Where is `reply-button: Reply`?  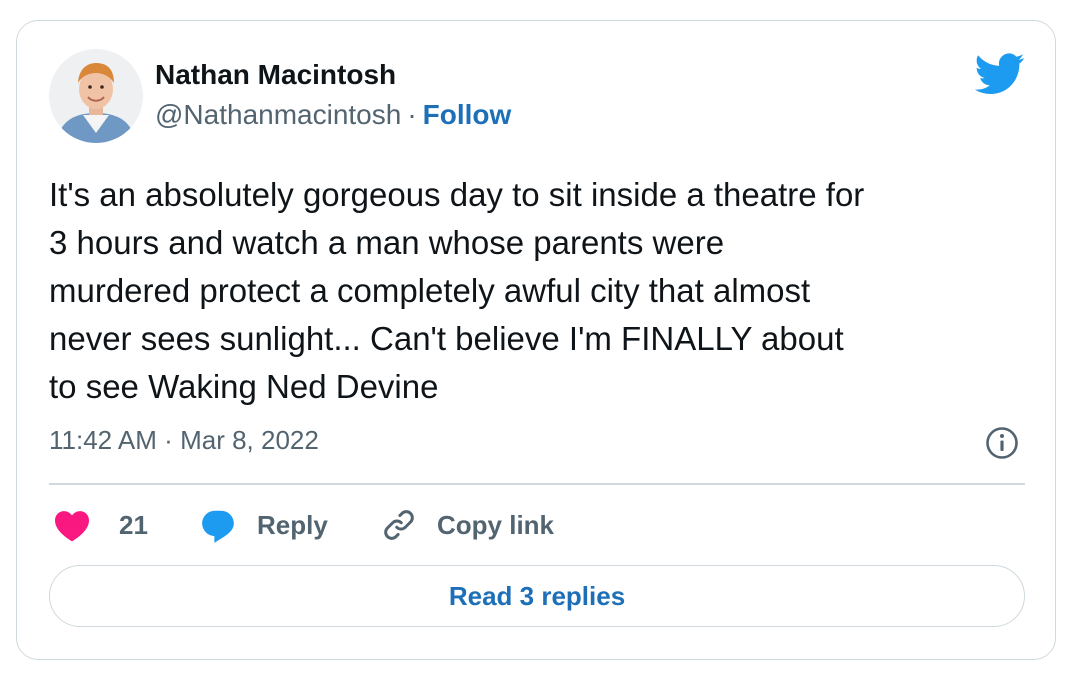
reply-button: Reply is located at coordinates (263, 525).